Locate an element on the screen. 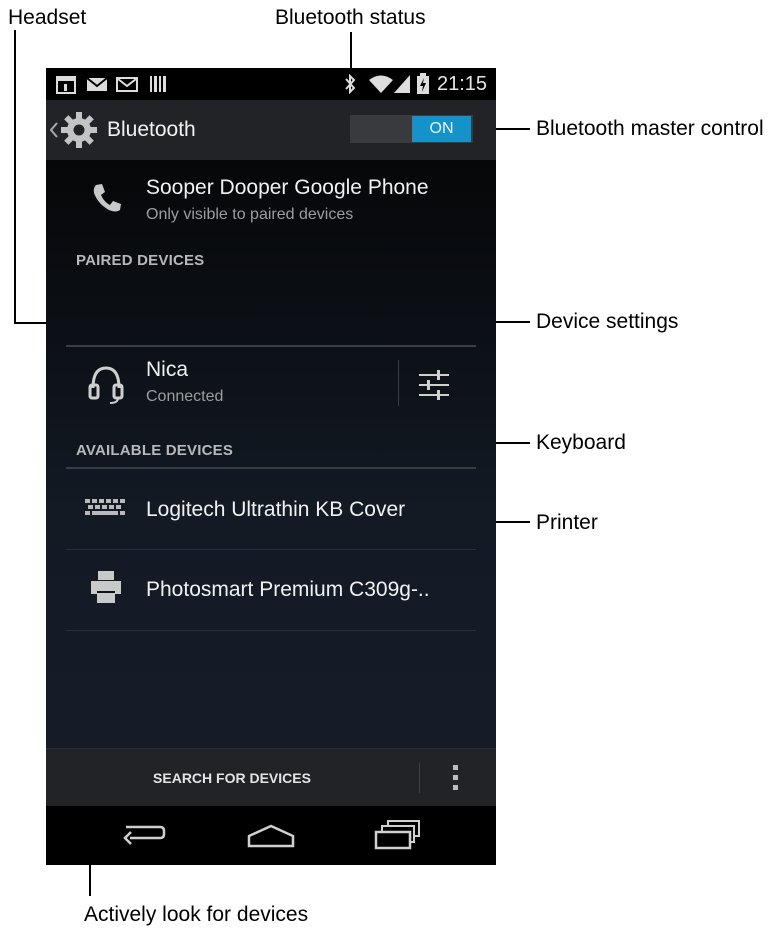 Image resolution: width=776 pixels, height=928 pixels. paired-device-name: Nica is located at coordinates (167, 369).